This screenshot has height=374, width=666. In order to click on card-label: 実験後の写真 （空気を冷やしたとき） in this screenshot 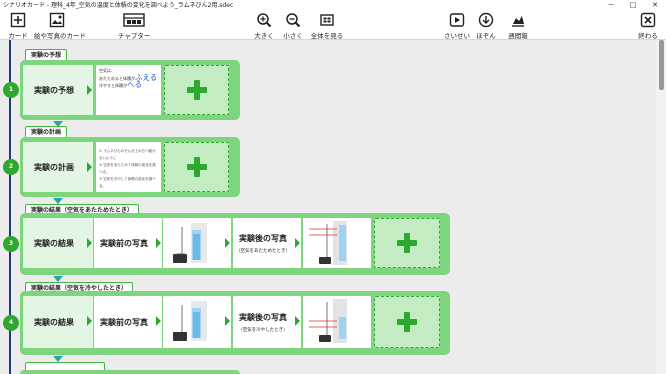, I will do `click(263, 322)`.